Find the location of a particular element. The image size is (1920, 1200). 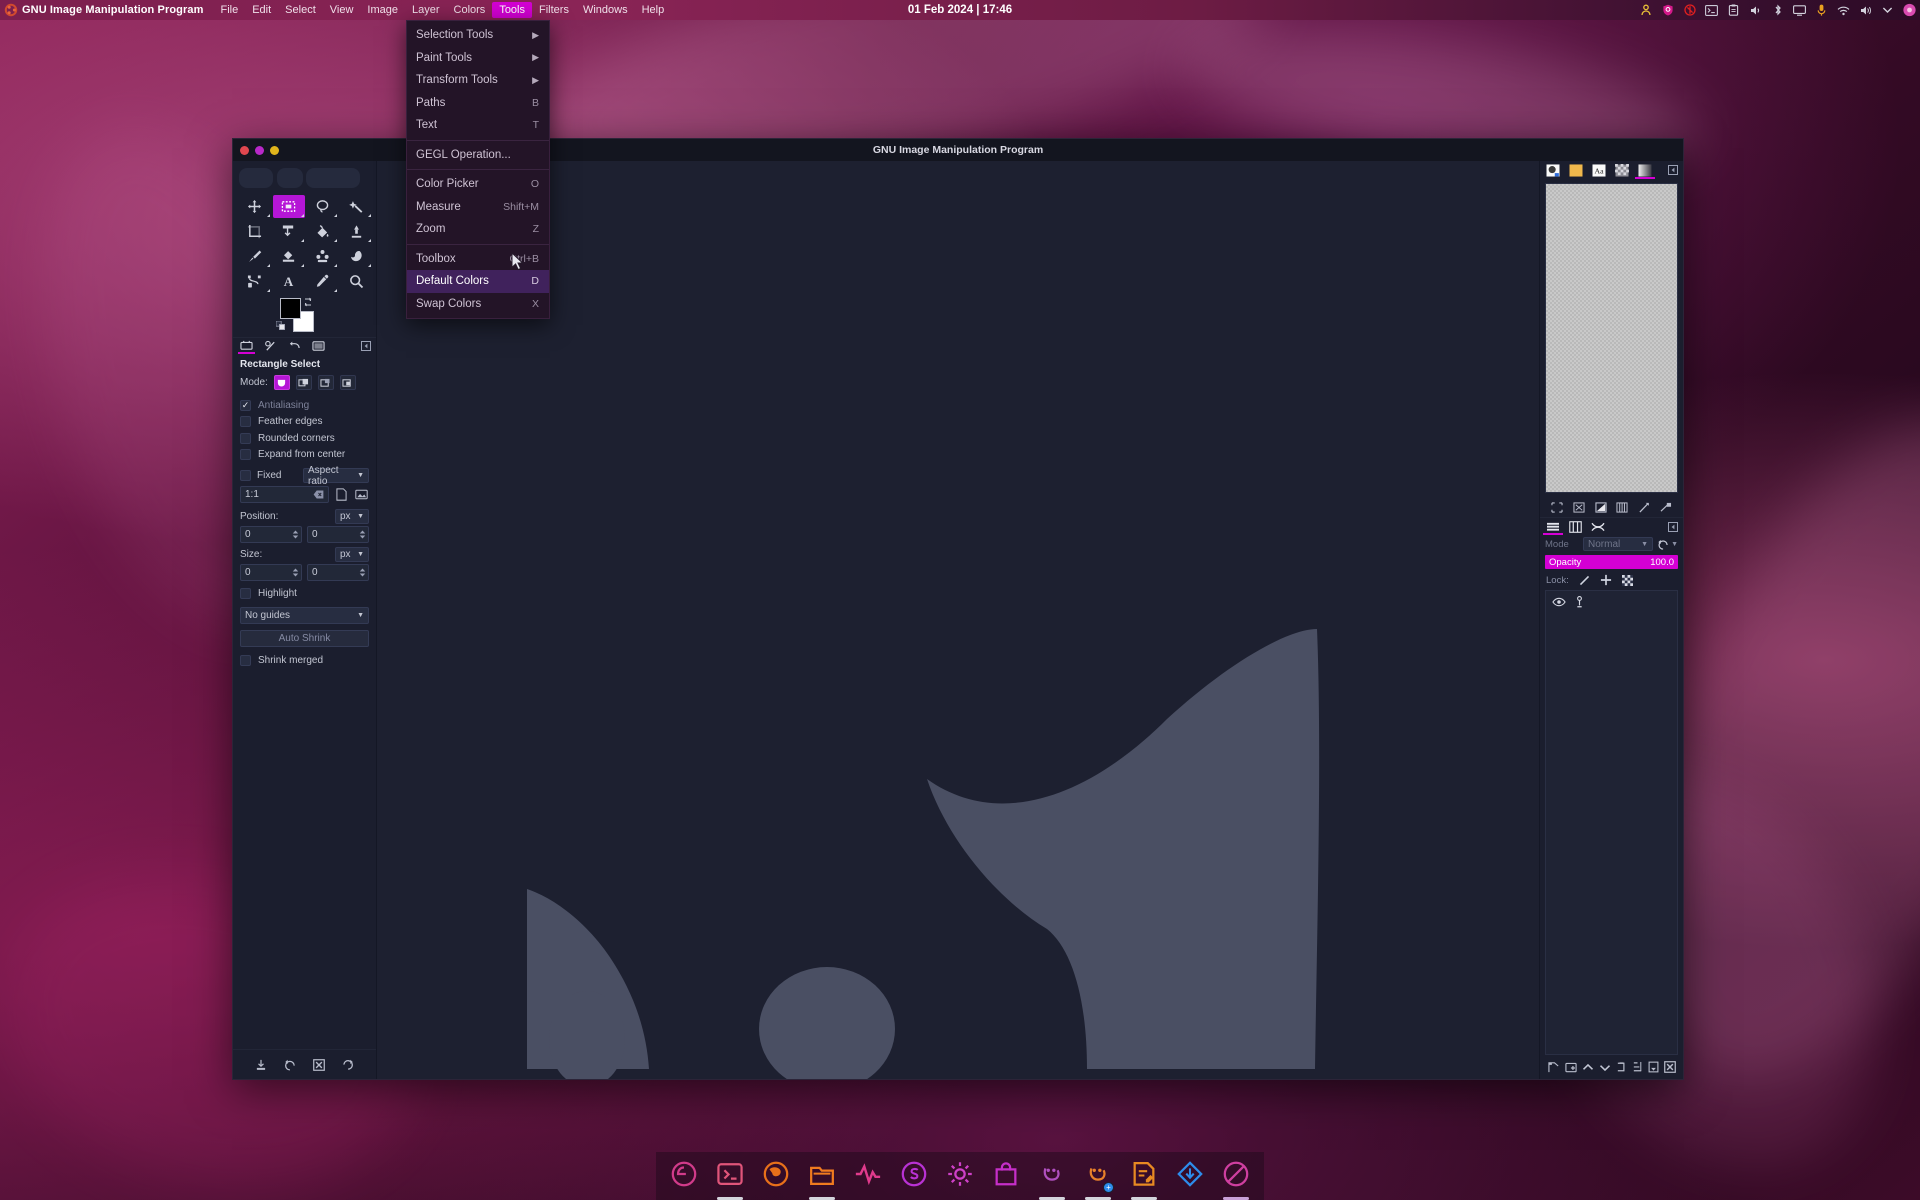

duplicate-gradient-icon is located at coordinates (1600, 507).